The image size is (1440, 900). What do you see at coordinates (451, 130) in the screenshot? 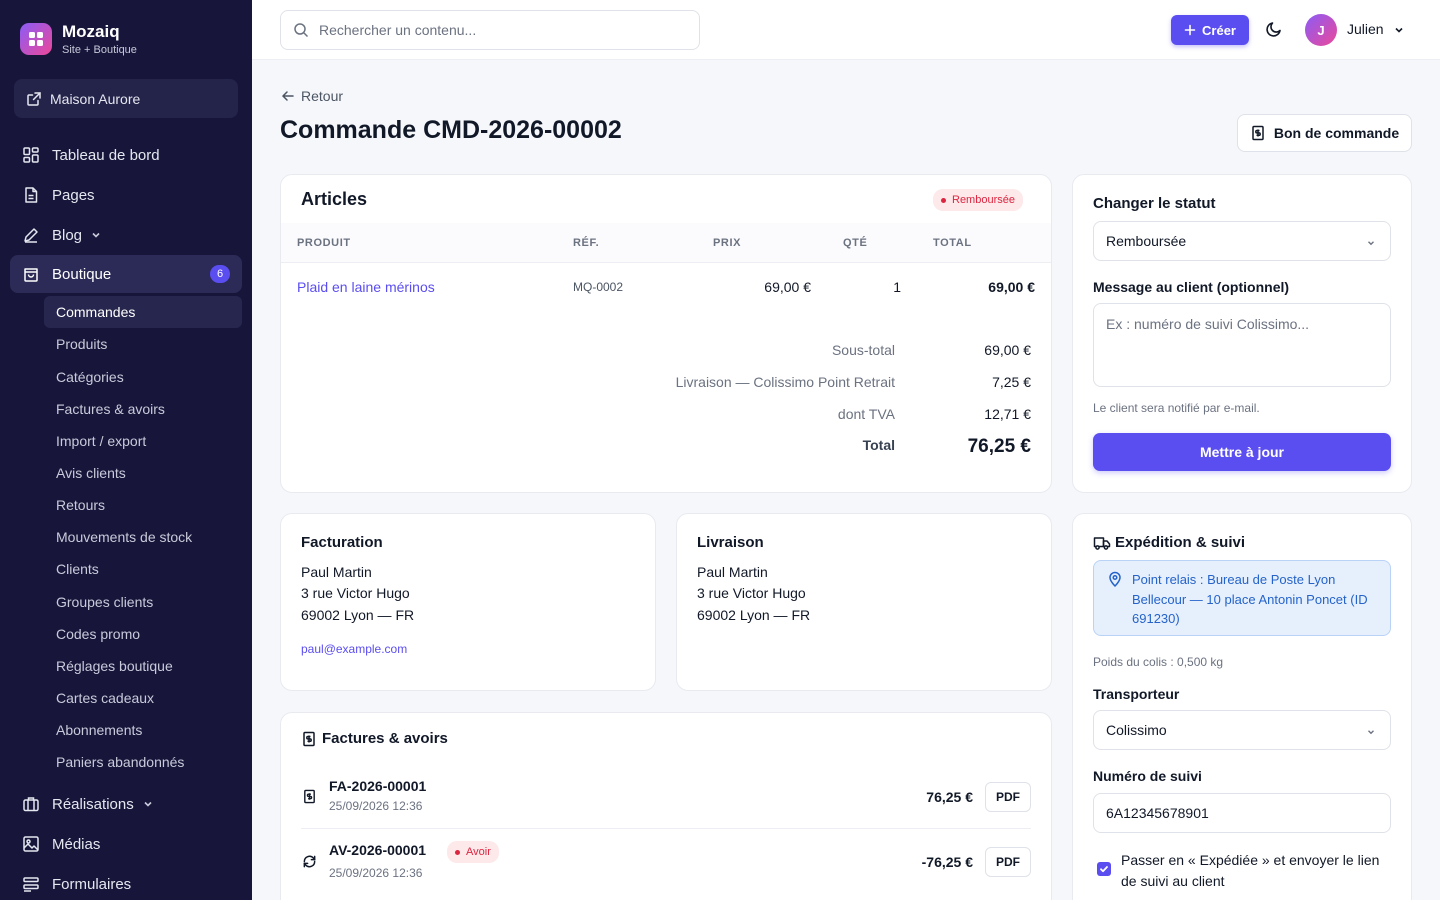
I see `page-title: Commande CMD-2026-00002` at bounding box center [451, 130].